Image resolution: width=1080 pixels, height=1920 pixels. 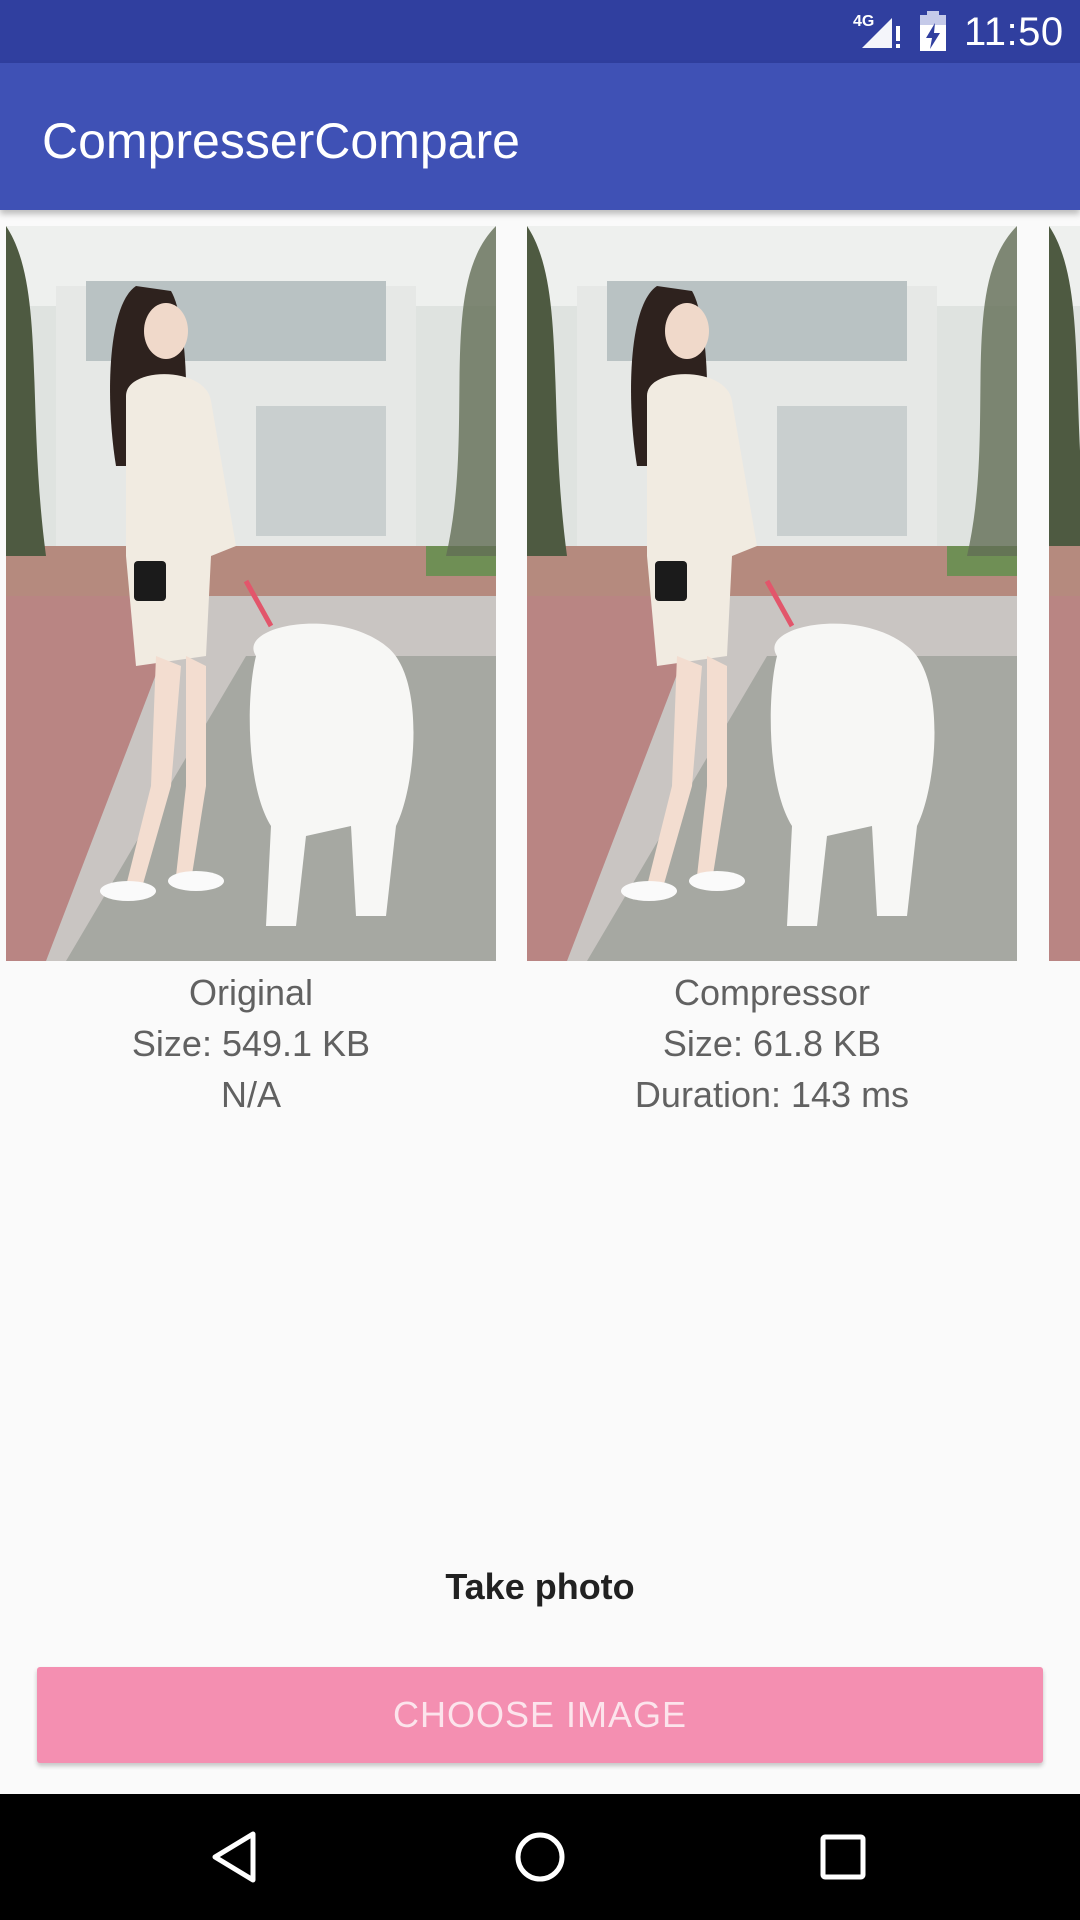 I want to click on compressor-title: Compressor, so click(x=772, y=992).